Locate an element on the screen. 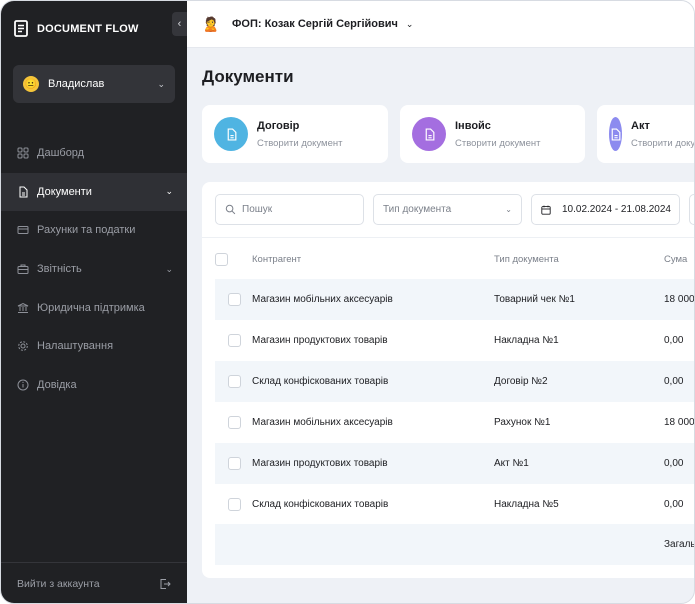 This screenshot has height=604, width=695. chevron-left-icon: ‹ is located at coordinates (179, 24).